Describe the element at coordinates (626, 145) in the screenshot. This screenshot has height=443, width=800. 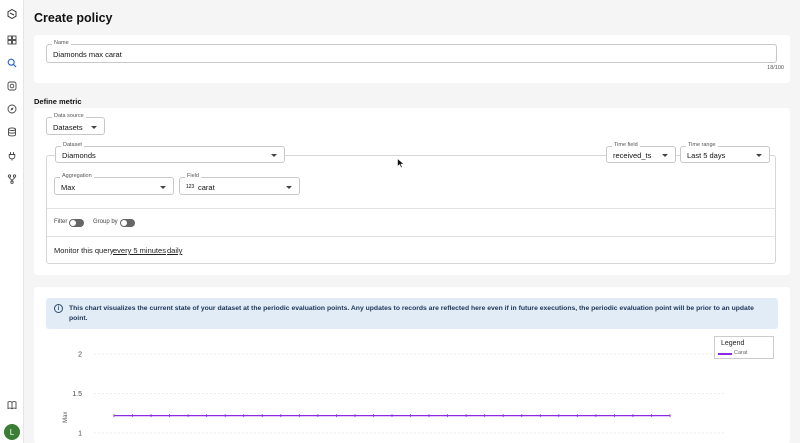
I see `time-field-label: Time field` at that location.